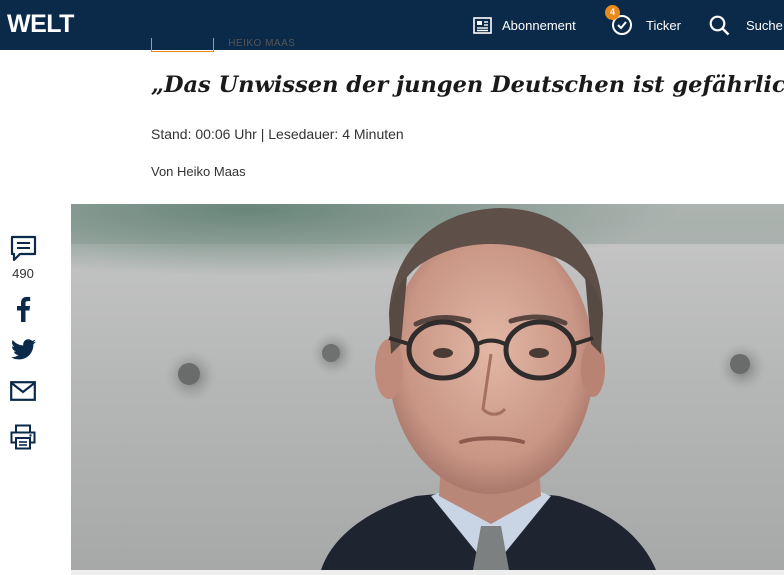 The height and width of the screenshot is (575, 784). Describe the element at coordinates (643, 25) in the screenshot. I see `nav-ticker: 4 Ticker` at that location.